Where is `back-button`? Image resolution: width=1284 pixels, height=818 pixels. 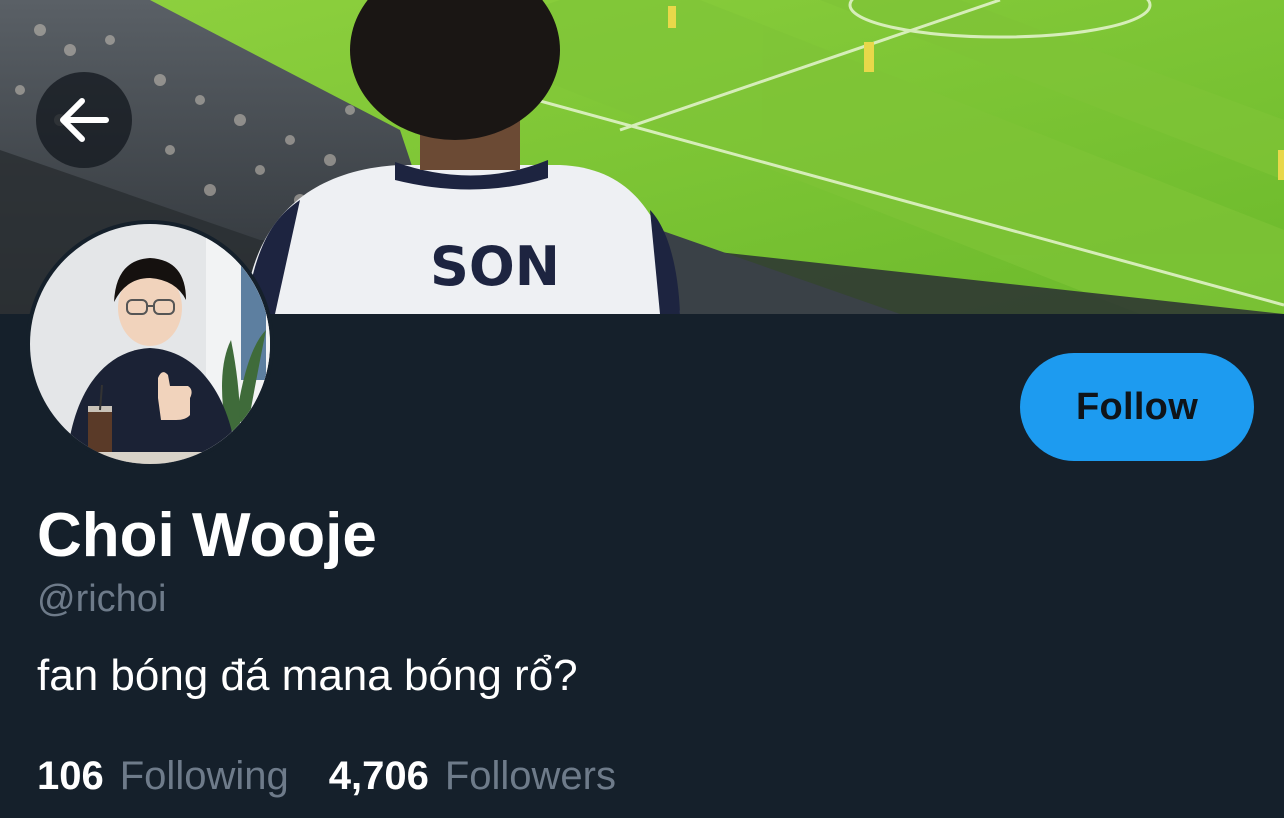 back-button is located at coordinates (84, 120).